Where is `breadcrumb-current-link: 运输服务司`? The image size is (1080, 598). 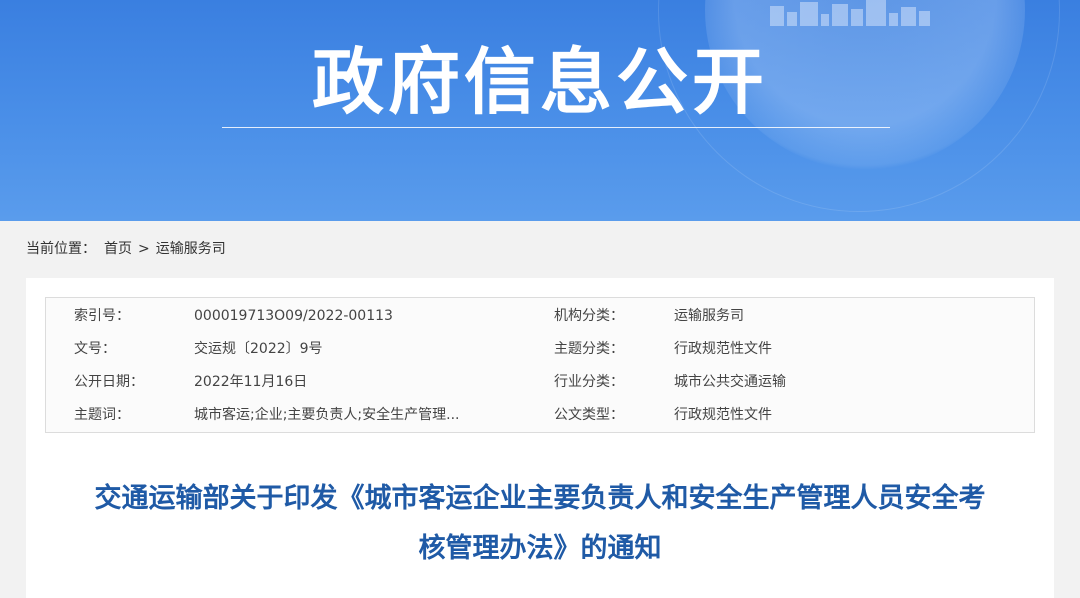
breadcrumb-current-link: 运输服务司 is located at coordinates (191, 249).